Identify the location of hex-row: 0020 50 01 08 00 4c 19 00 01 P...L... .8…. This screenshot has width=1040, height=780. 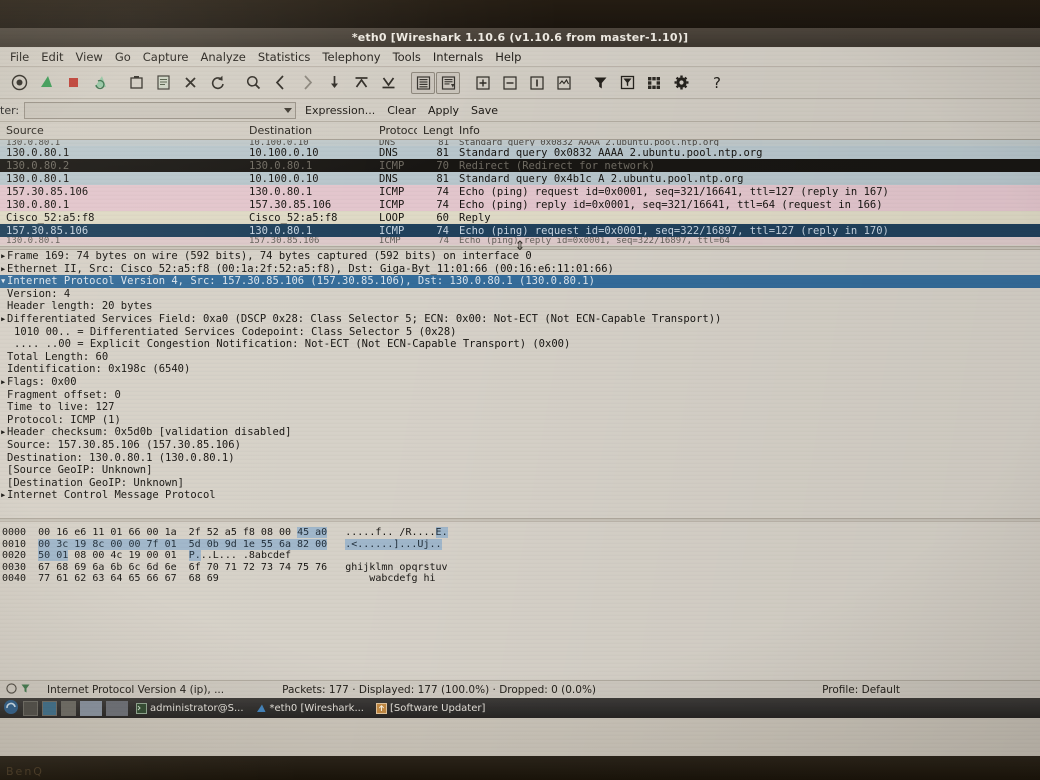
(520, 556).